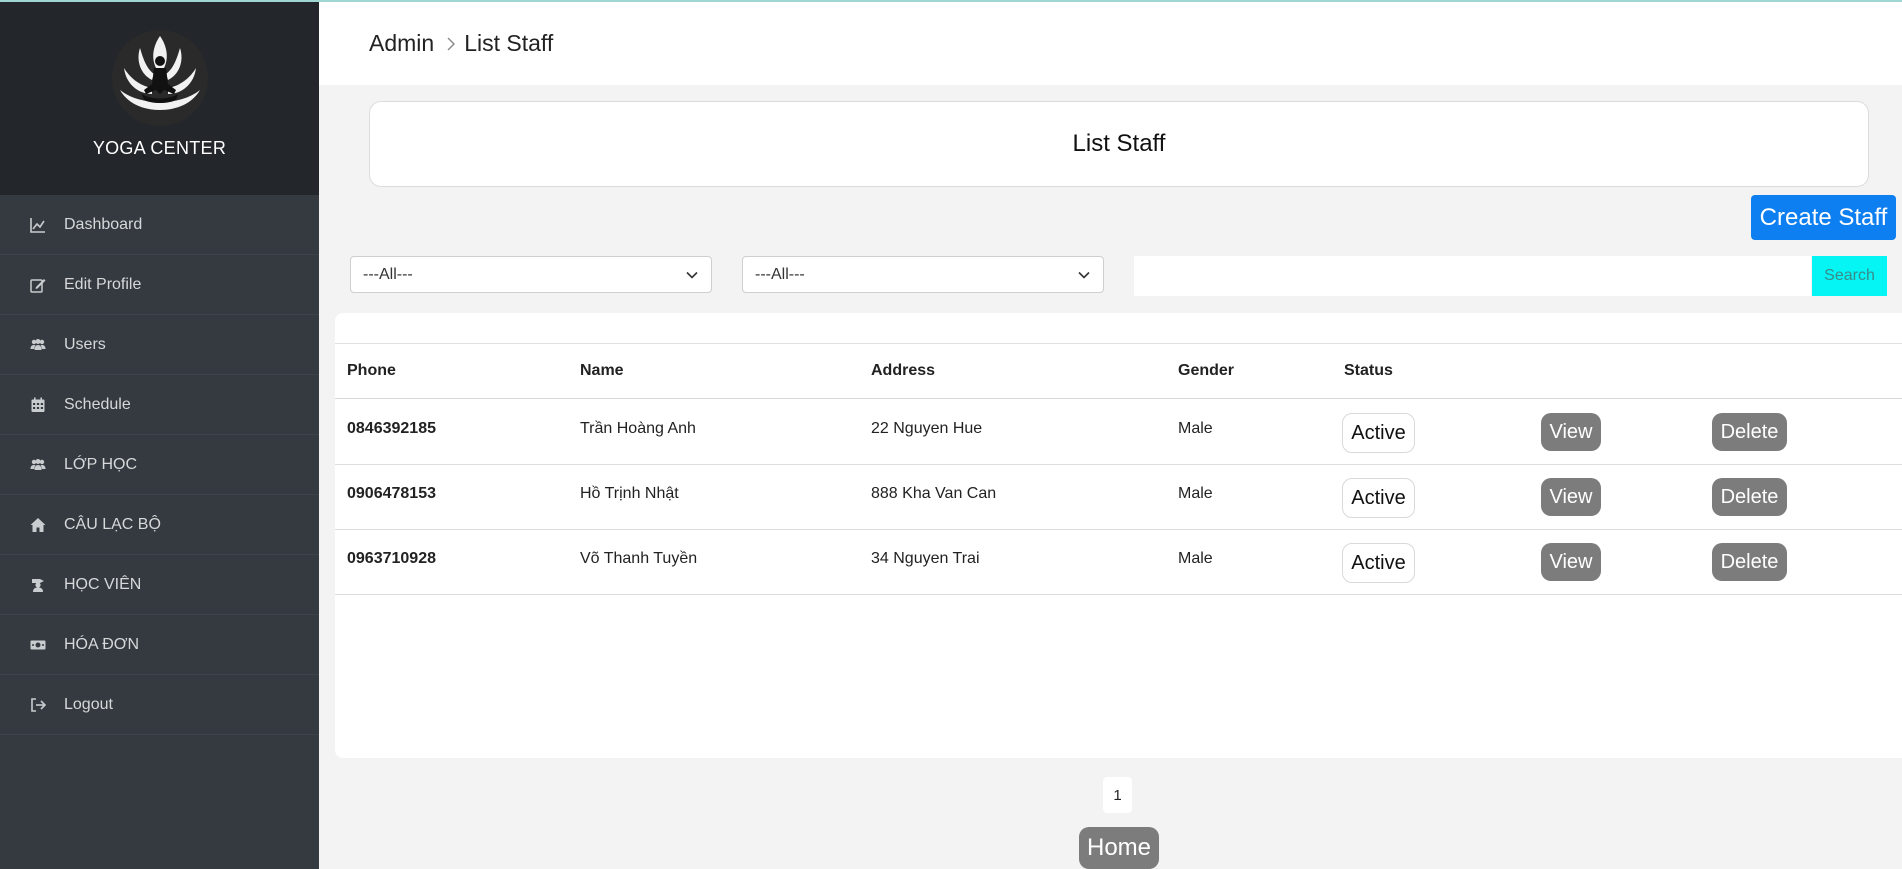 Image resolution: width=1902 pixels, height=869 pixels. I want to click on column-header-gender: Gender, so click(1206, 370).